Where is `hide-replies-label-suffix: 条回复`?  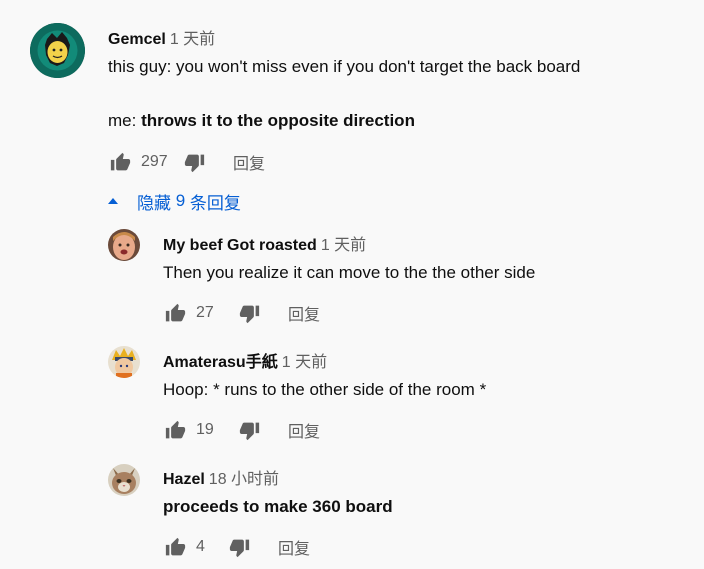 hide-replies-label-suffix: 条回复 is located at coordinates (213, 203).